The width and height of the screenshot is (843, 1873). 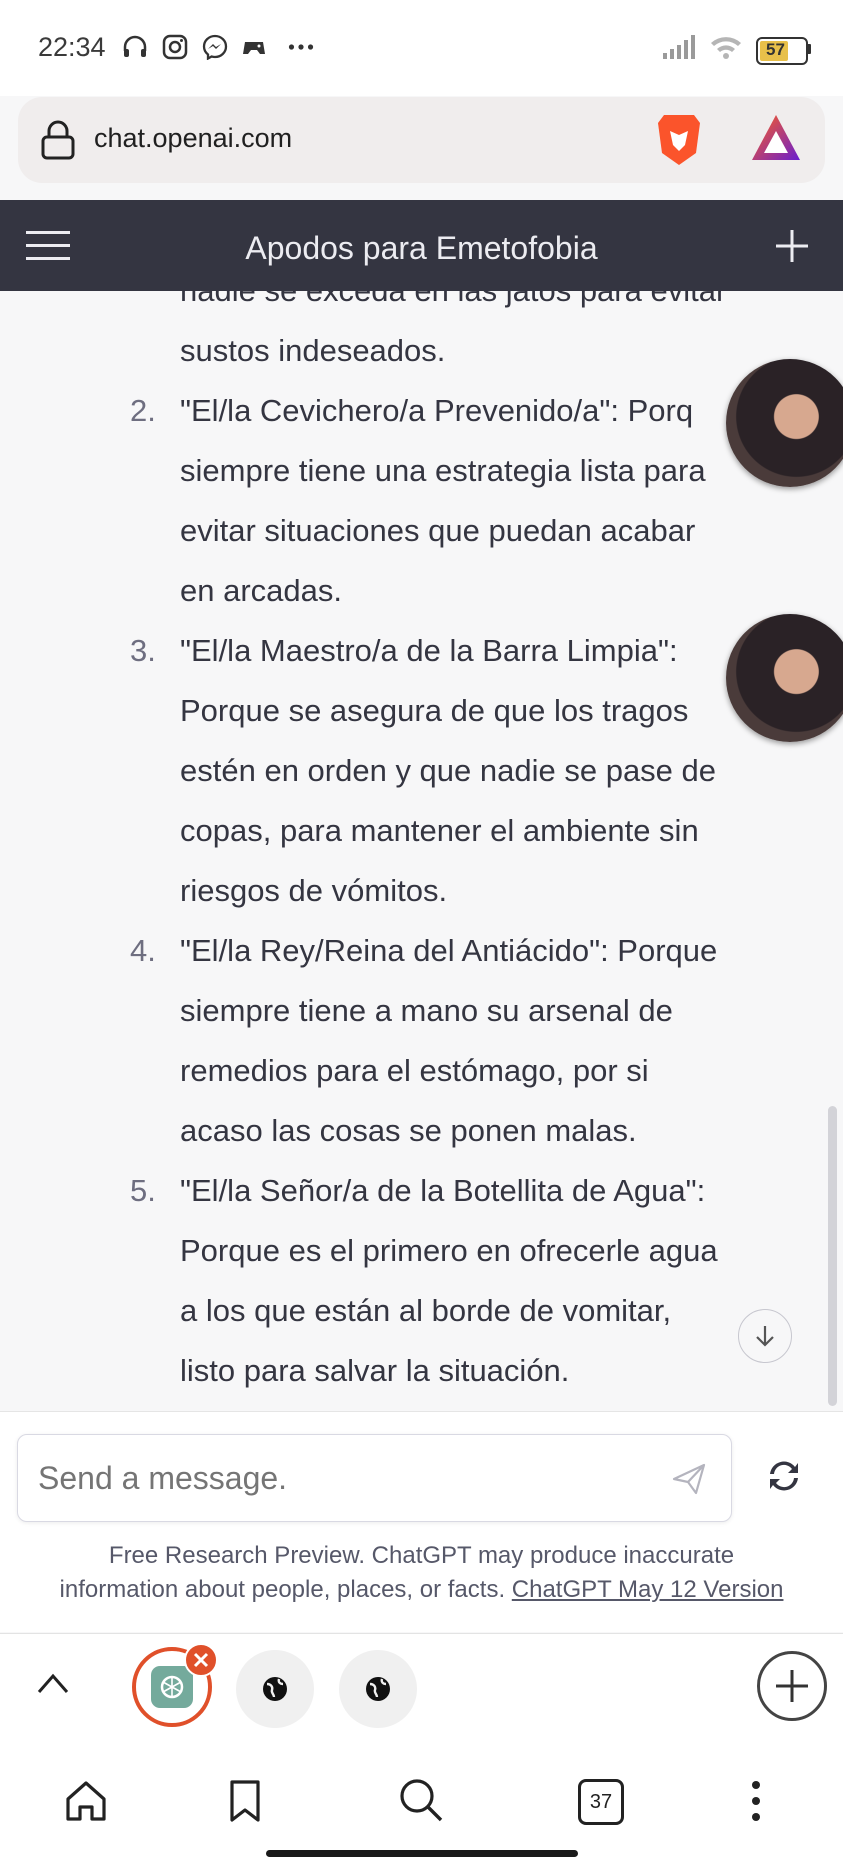 I want to click on signal-icon, so click(x=679, y=47).